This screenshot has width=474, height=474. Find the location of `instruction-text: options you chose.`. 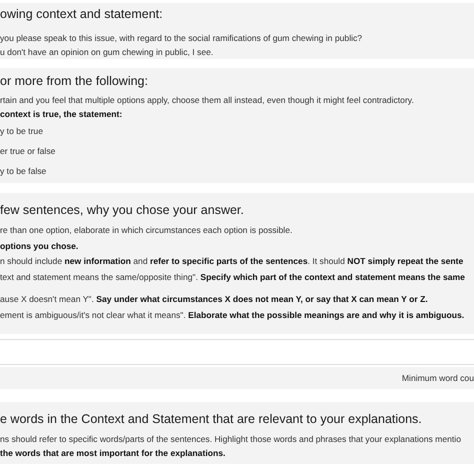

instruction-text: options you chose. is located at coordinates (40, 246).